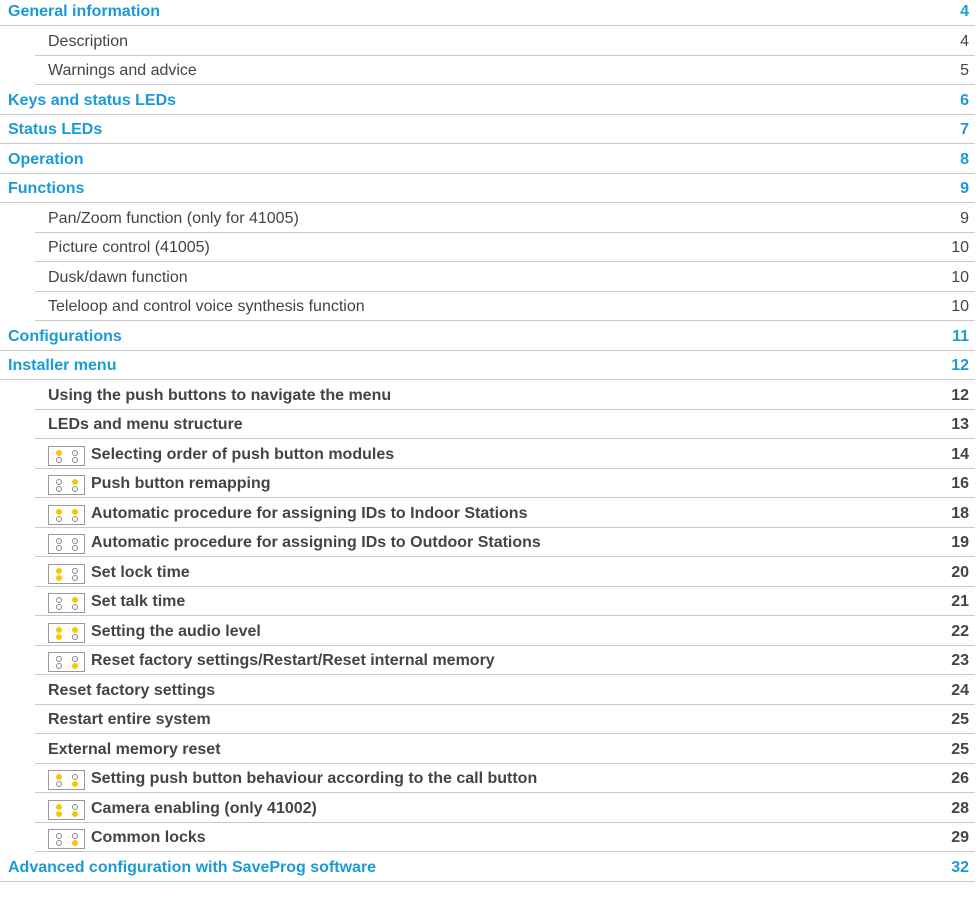  Describe the element at coordinates (489, 485) in the screenshot. I see `toc-entry: Push button remapping 16` at that location.